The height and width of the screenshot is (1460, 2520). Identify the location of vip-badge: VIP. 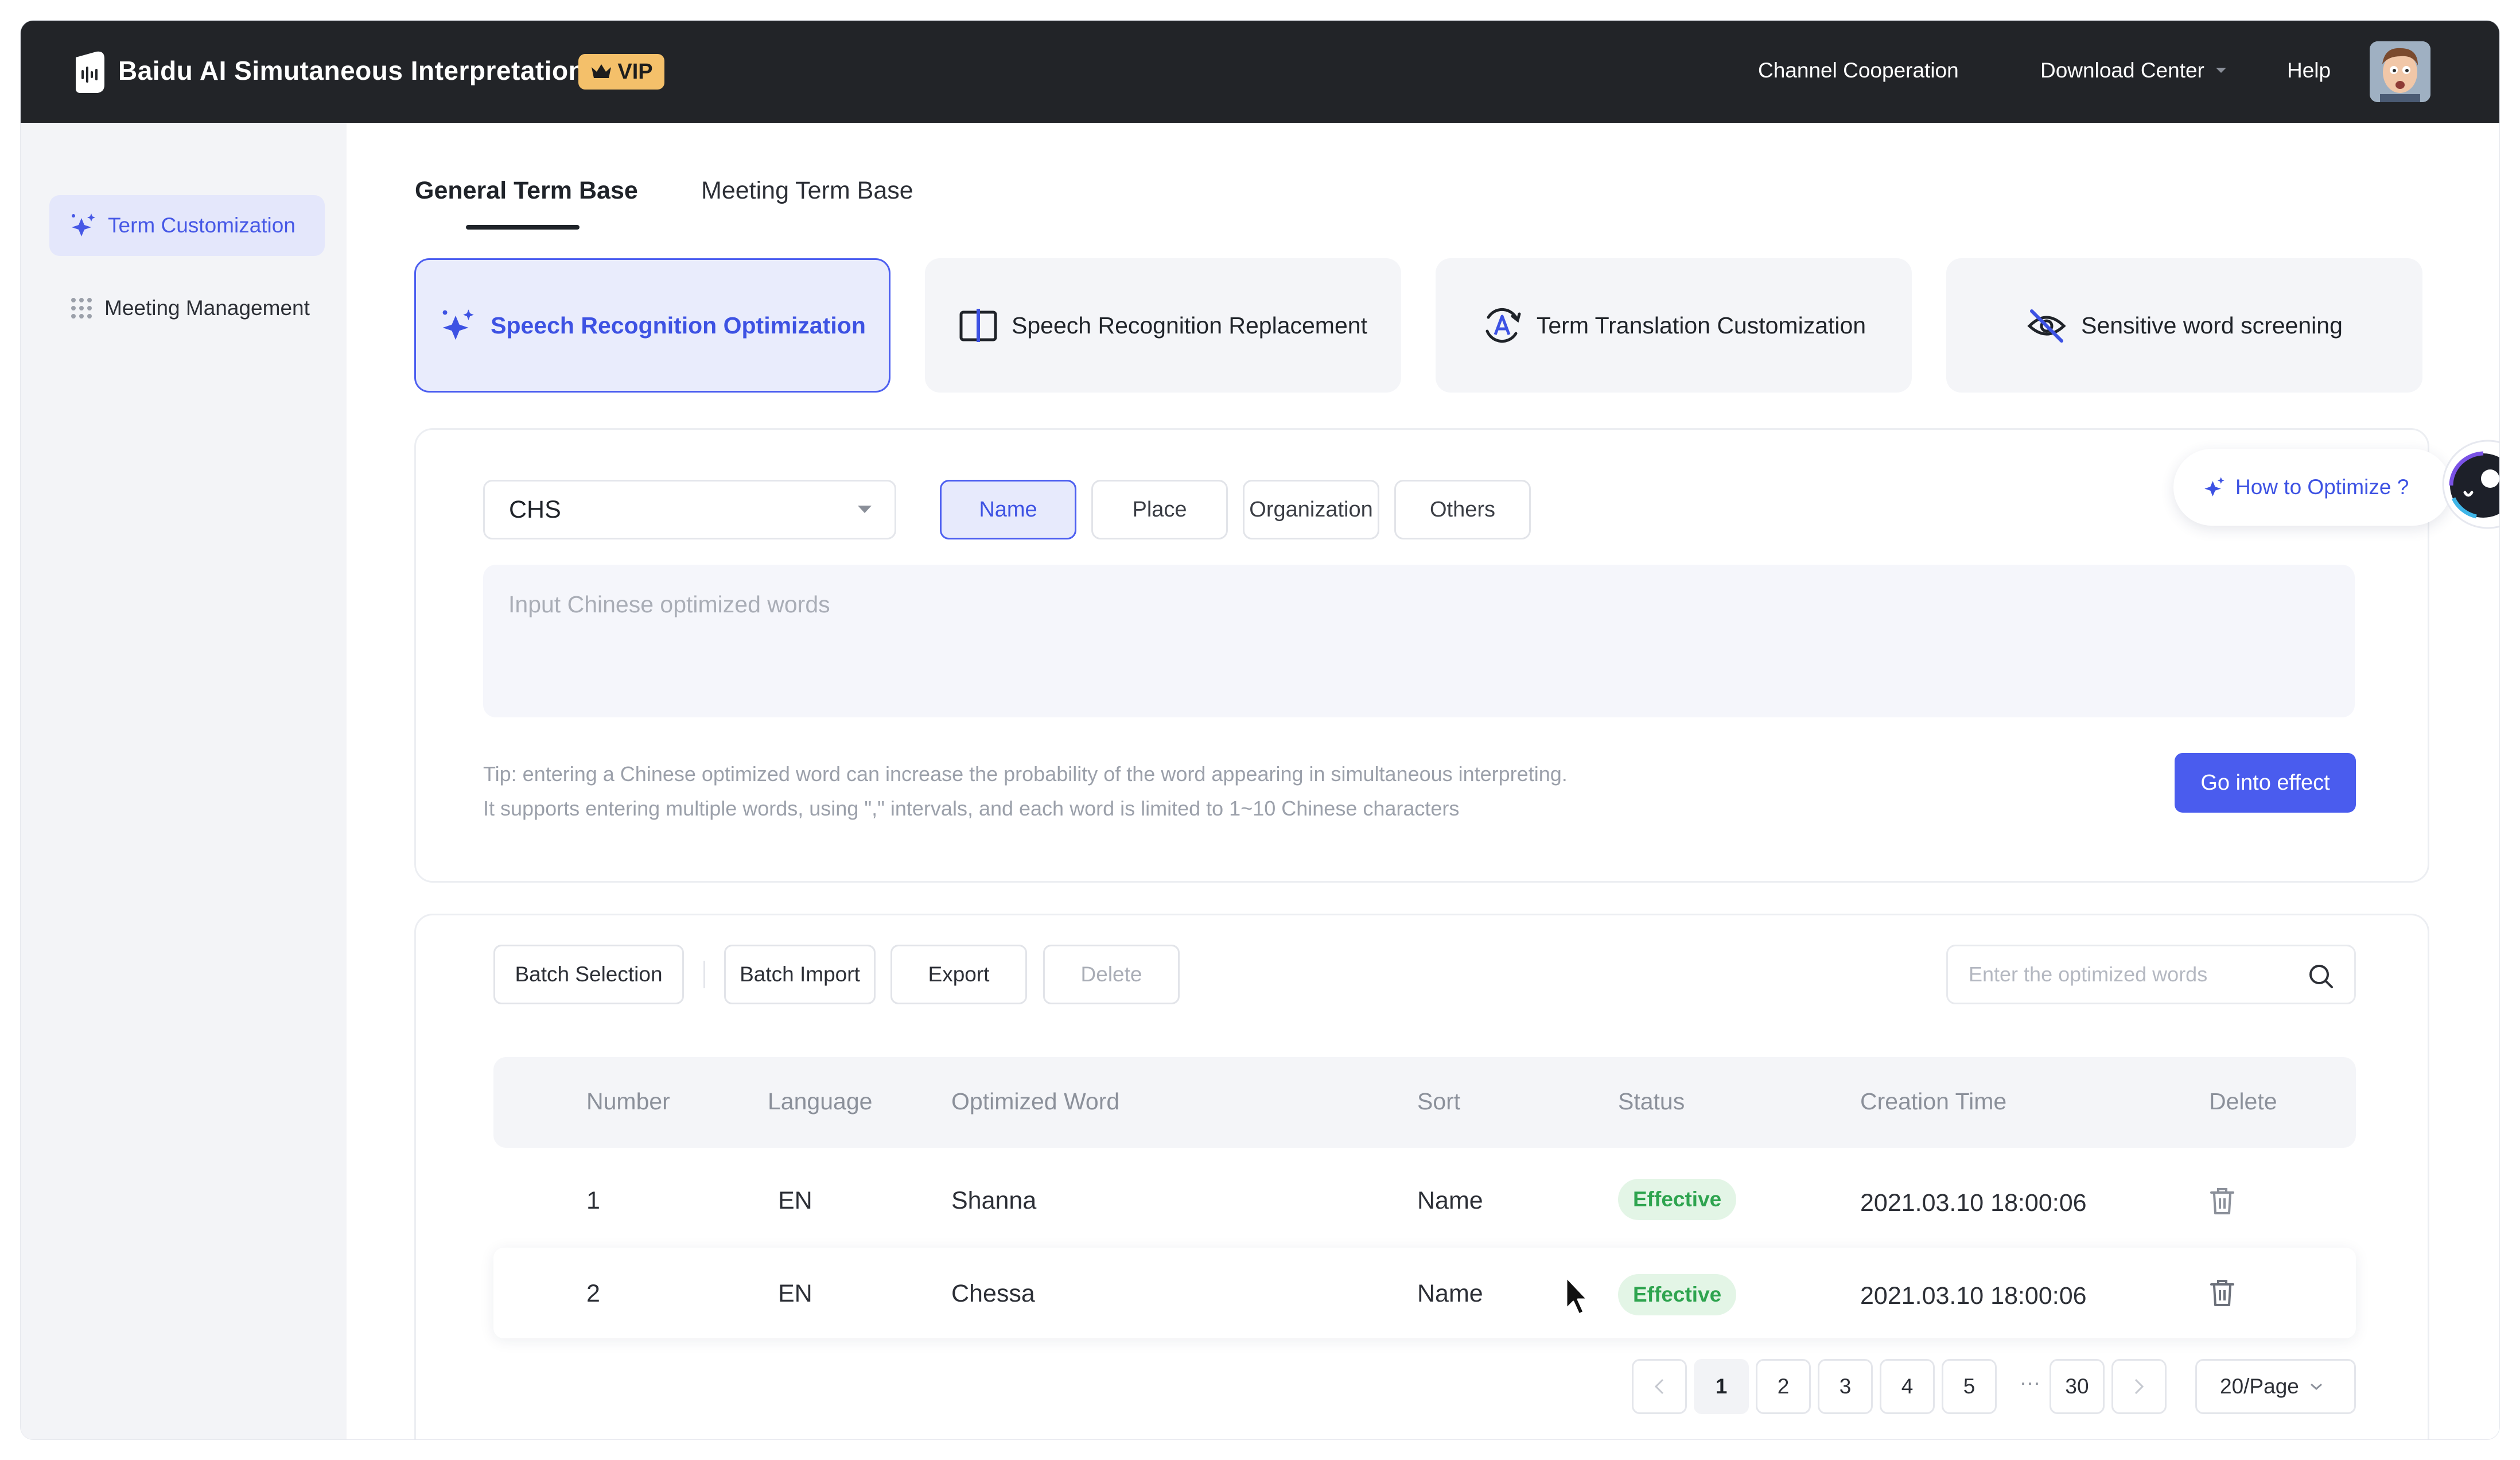
(621, 72).